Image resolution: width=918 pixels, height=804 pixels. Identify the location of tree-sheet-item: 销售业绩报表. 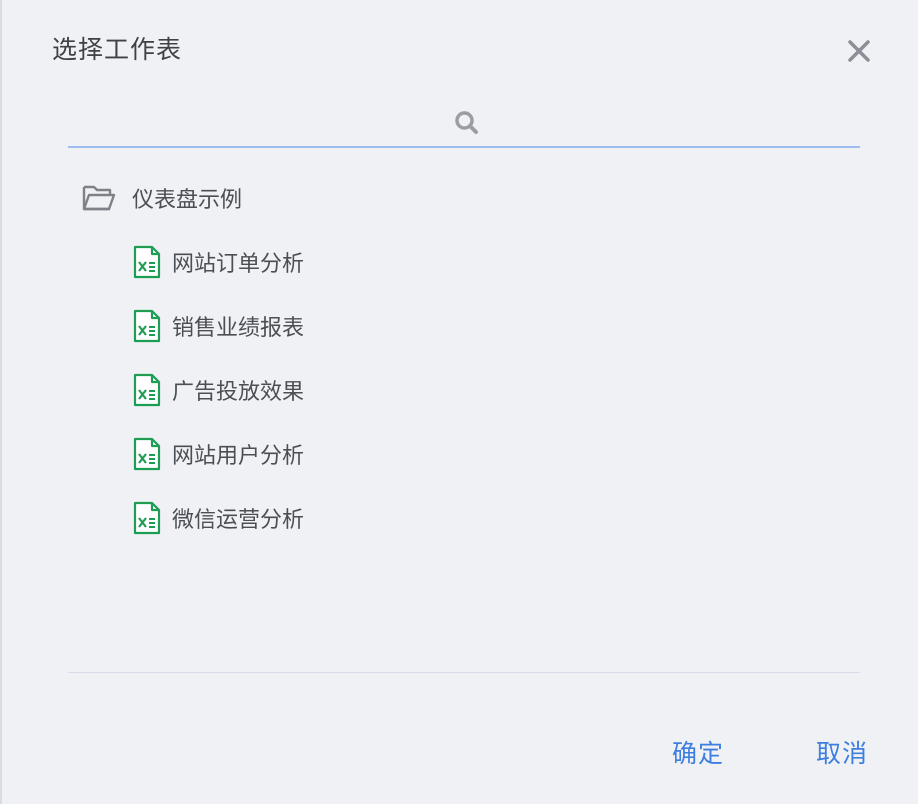
(218, 326).